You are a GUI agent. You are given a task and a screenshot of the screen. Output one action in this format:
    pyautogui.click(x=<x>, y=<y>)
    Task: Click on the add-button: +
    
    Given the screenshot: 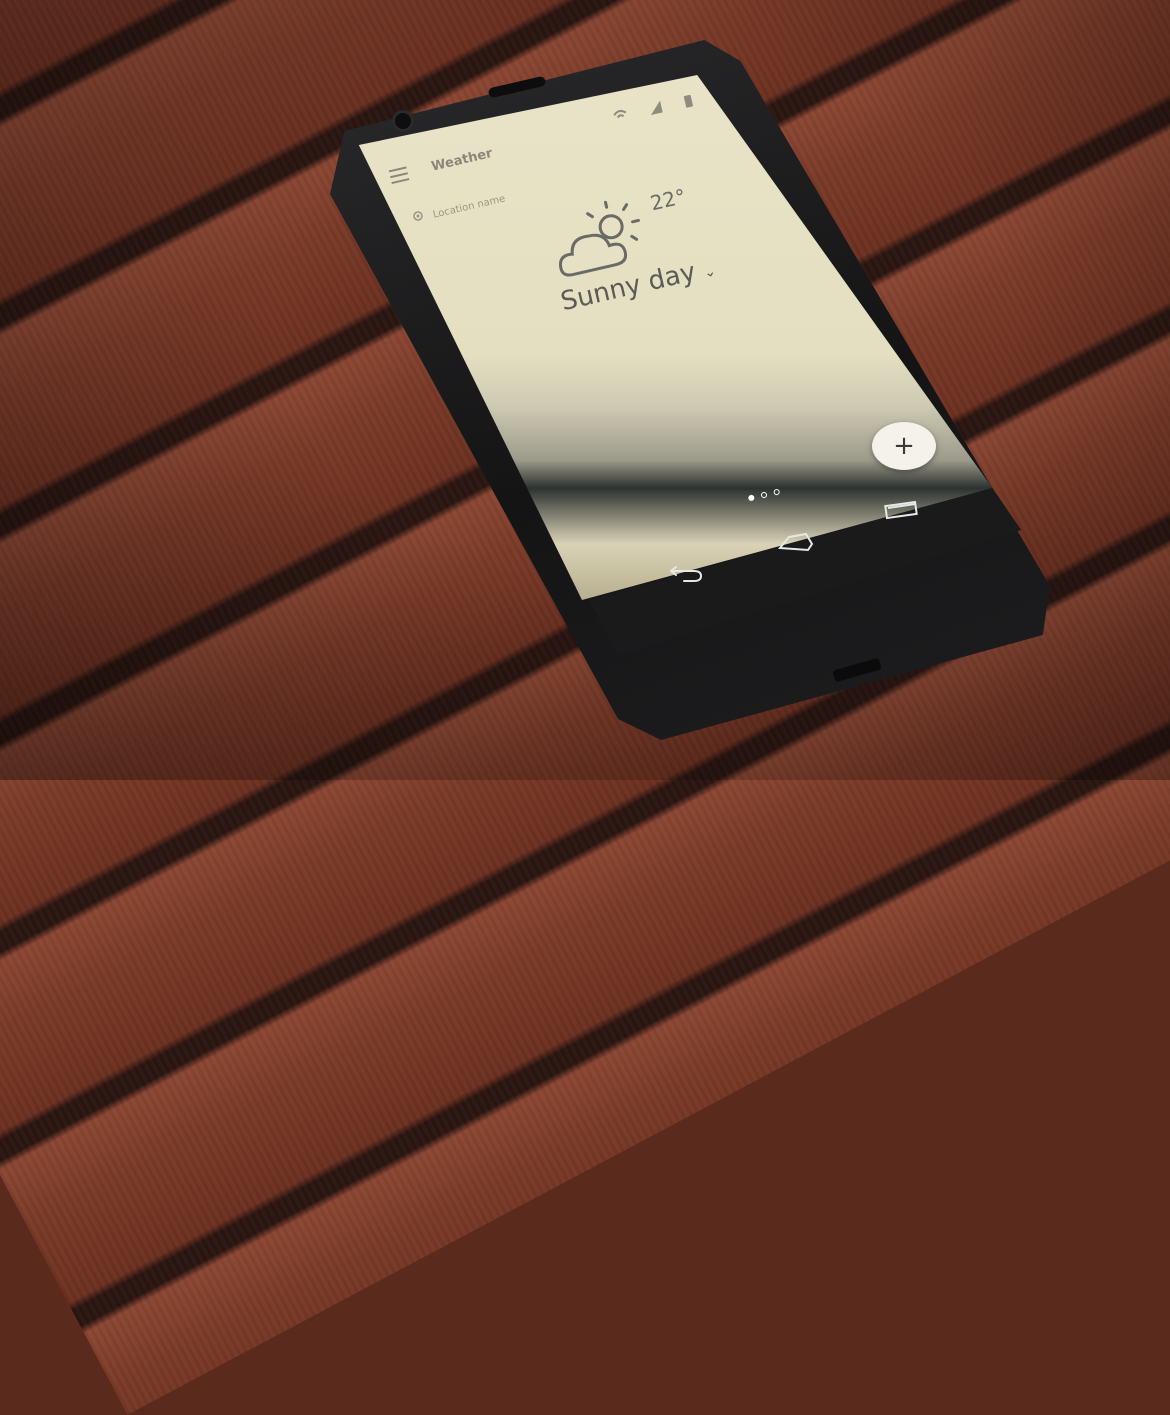 What is the action you would take?
    pyautogui.click(x=904, y=446)
    